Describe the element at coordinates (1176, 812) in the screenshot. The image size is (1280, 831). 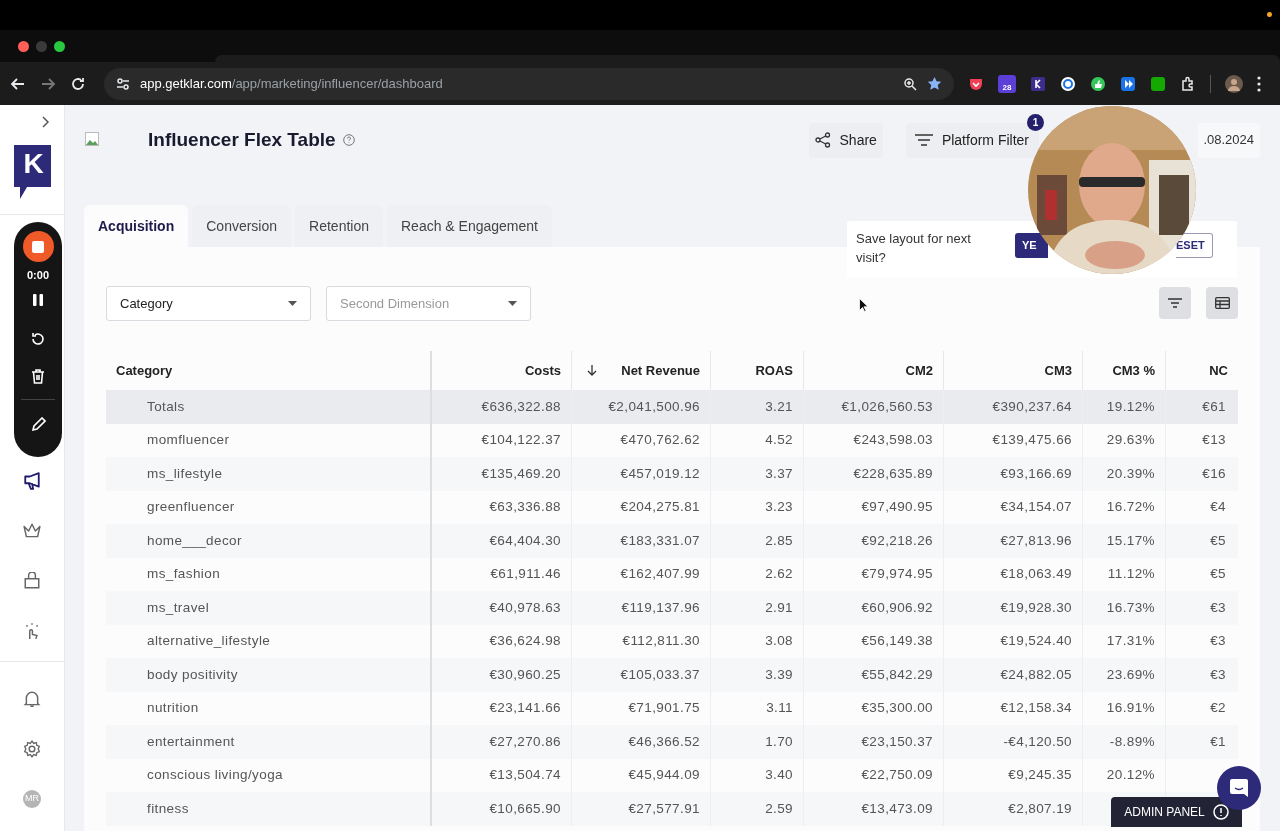
I see `admin-panel-button: ADMIN PANEL` at that location.